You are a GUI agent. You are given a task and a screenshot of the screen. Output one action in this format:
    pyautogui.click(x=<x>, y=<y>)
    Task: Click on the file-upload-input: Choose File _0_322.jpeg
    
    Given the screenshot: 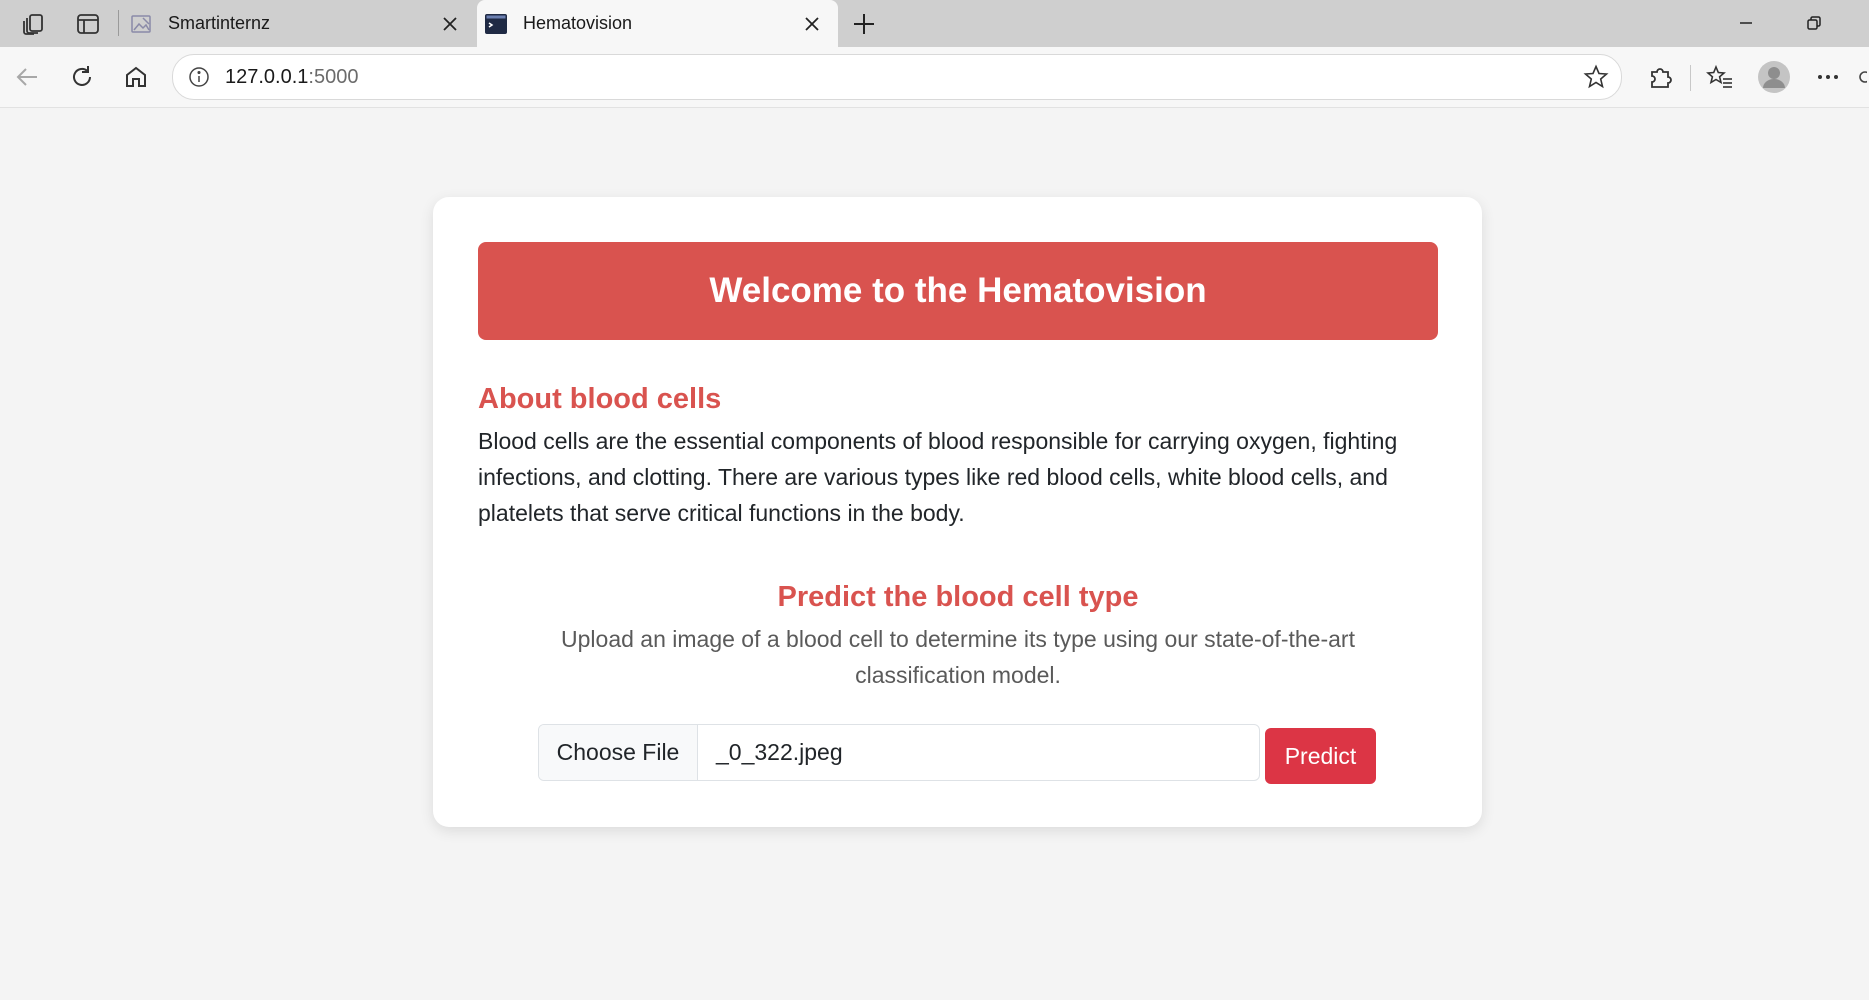 What is the action you would take?
    pyautogui.click(x=899, y=752)
    